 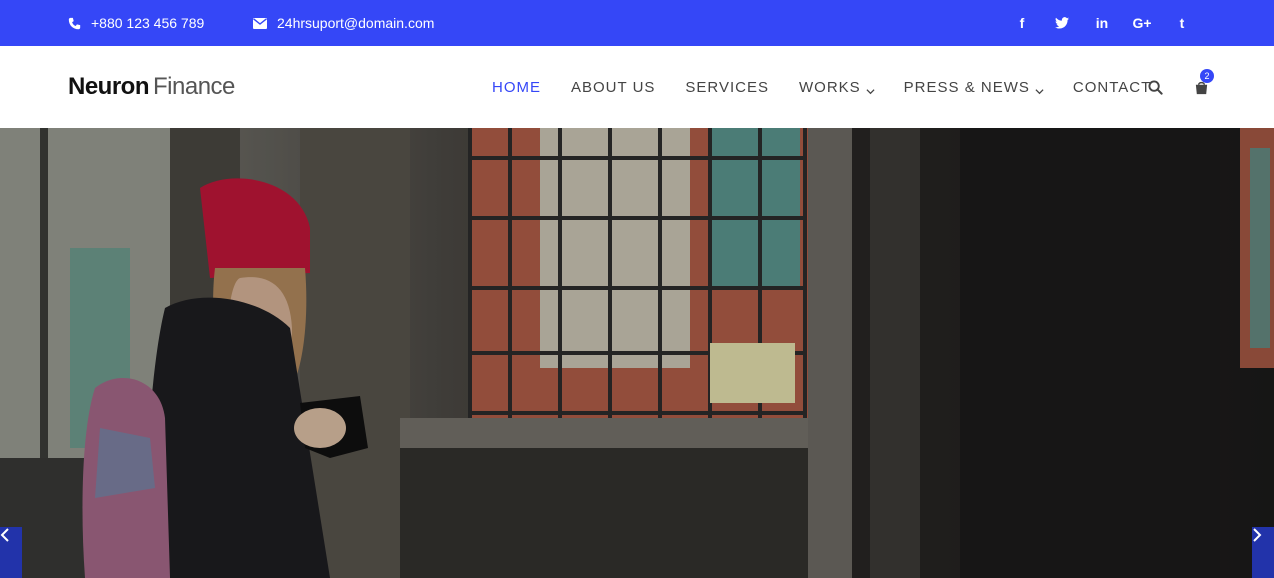 I want to click on phone-contact: +880 123 456 789, so click(x=135, y=23).